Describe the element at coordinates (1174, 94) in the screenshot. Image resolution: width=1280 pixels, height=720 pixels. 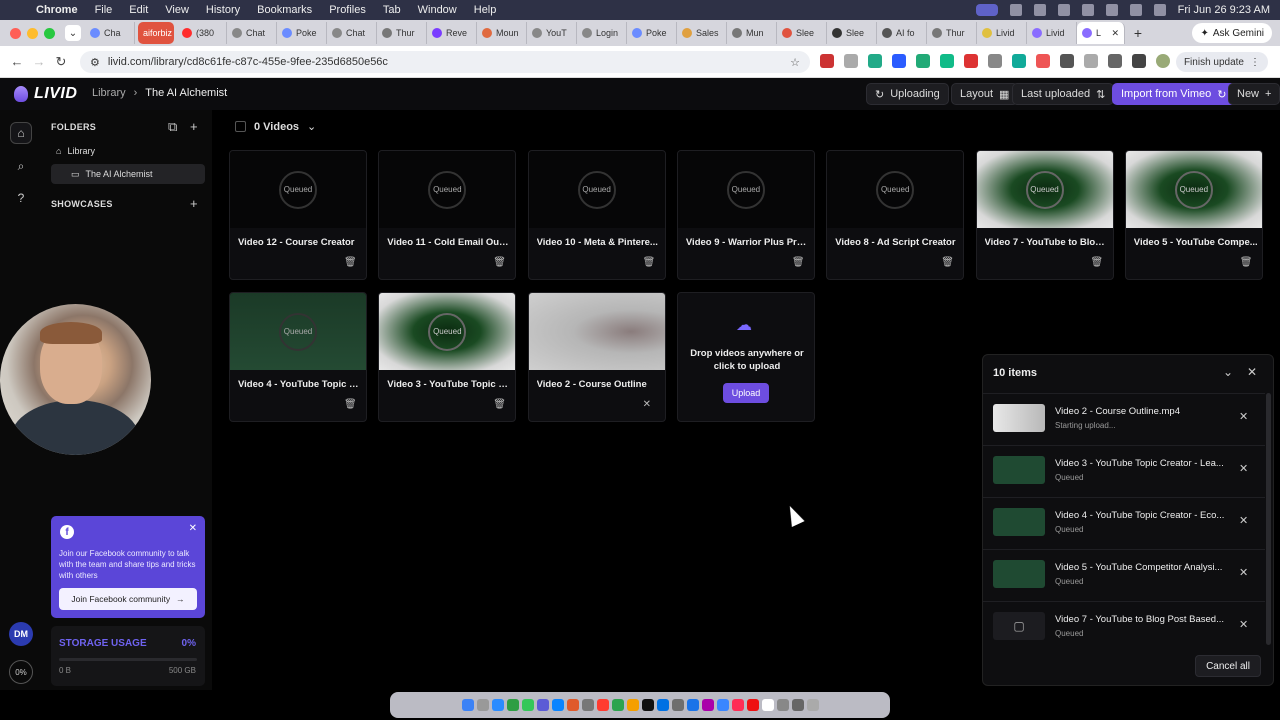
I see `import-vimeo-button: Import from Vimeo ↻` at that location.